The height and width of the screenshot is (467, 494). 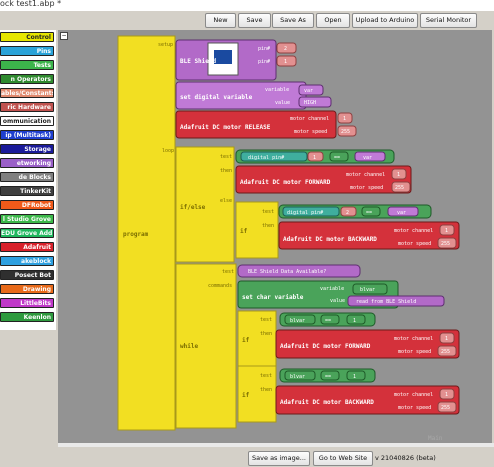 I want to click on while-commands-label: commands, so click(x=220, y=286).